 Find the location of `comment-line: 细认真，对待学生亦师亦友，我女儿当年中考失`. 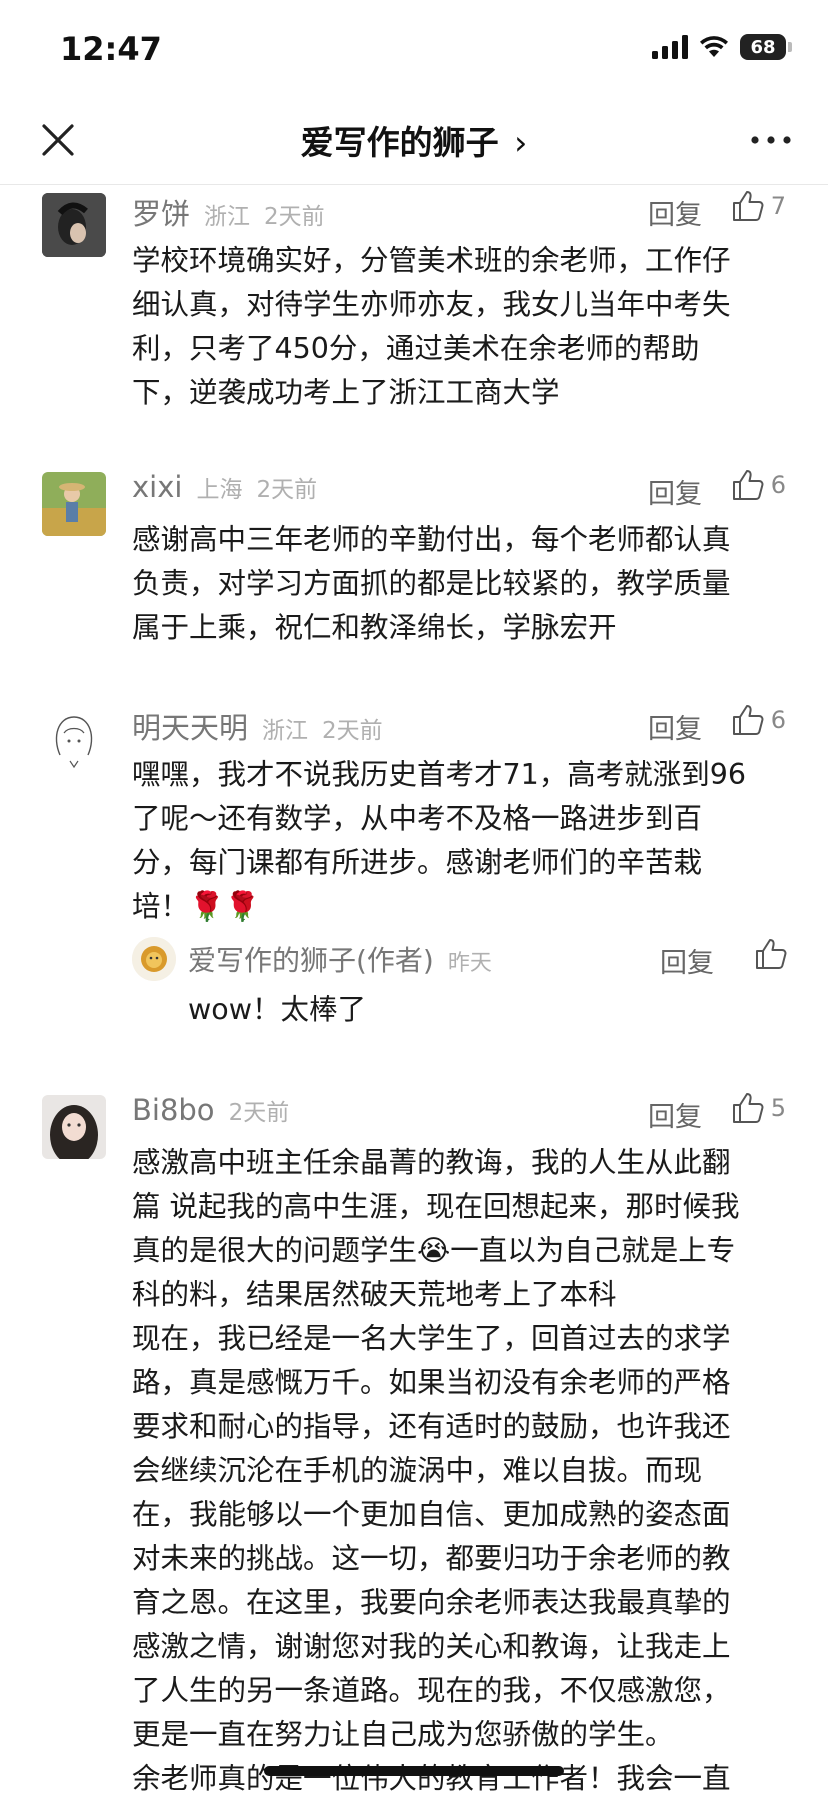

comment-line: 细认真，对待学生亦师亦友，我女儿当年中考失 is located at coordinates (431, 304).